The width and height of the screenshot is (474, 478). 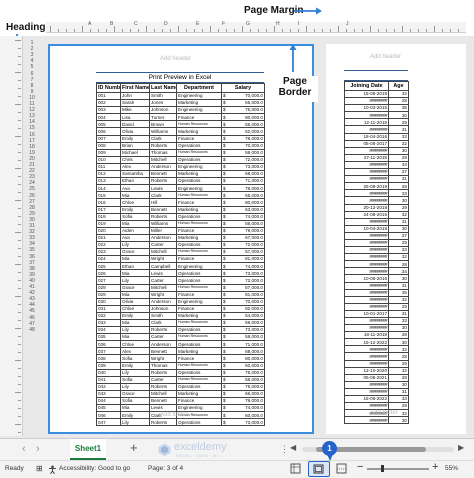 I want to click on tab-sheet1: Sheet1, so click(x=88, y=449).